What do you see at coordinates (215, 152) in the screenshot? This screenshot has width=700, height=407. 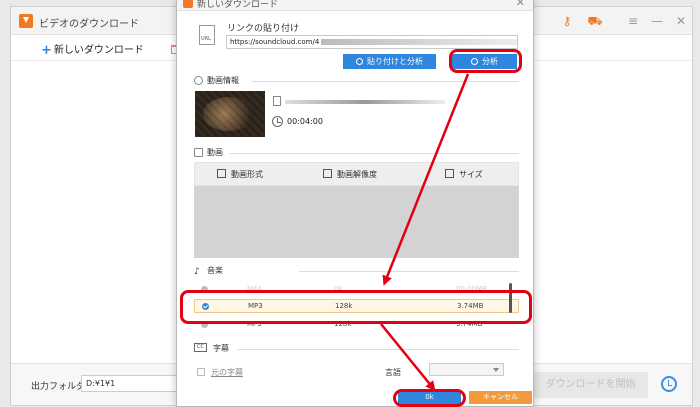 I see `video-section-label: 動画` at bounding box center [215, 152].